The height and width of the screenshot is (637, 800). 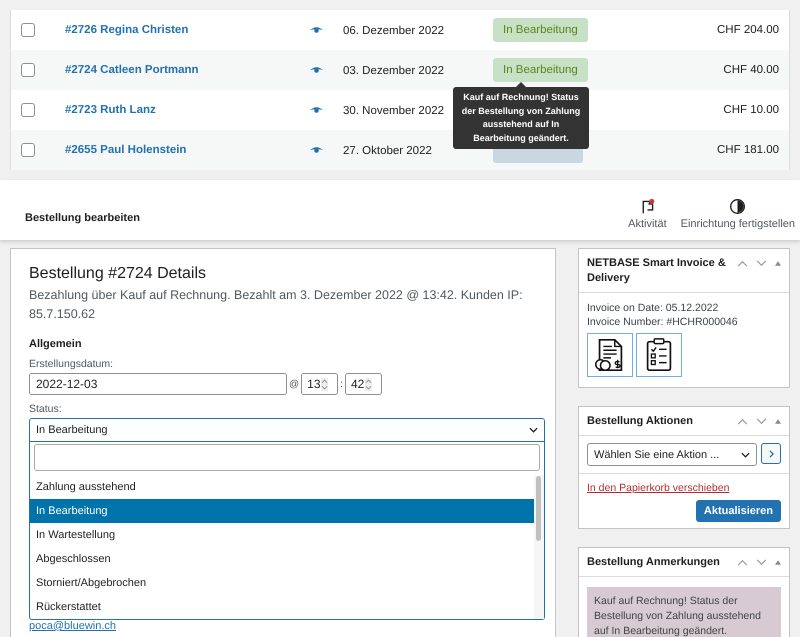 What do you see at coordinates (82, 218) in the screenshot?
I see `page-title: Bestellung bearbeiten` at bounding box center [82, 218].